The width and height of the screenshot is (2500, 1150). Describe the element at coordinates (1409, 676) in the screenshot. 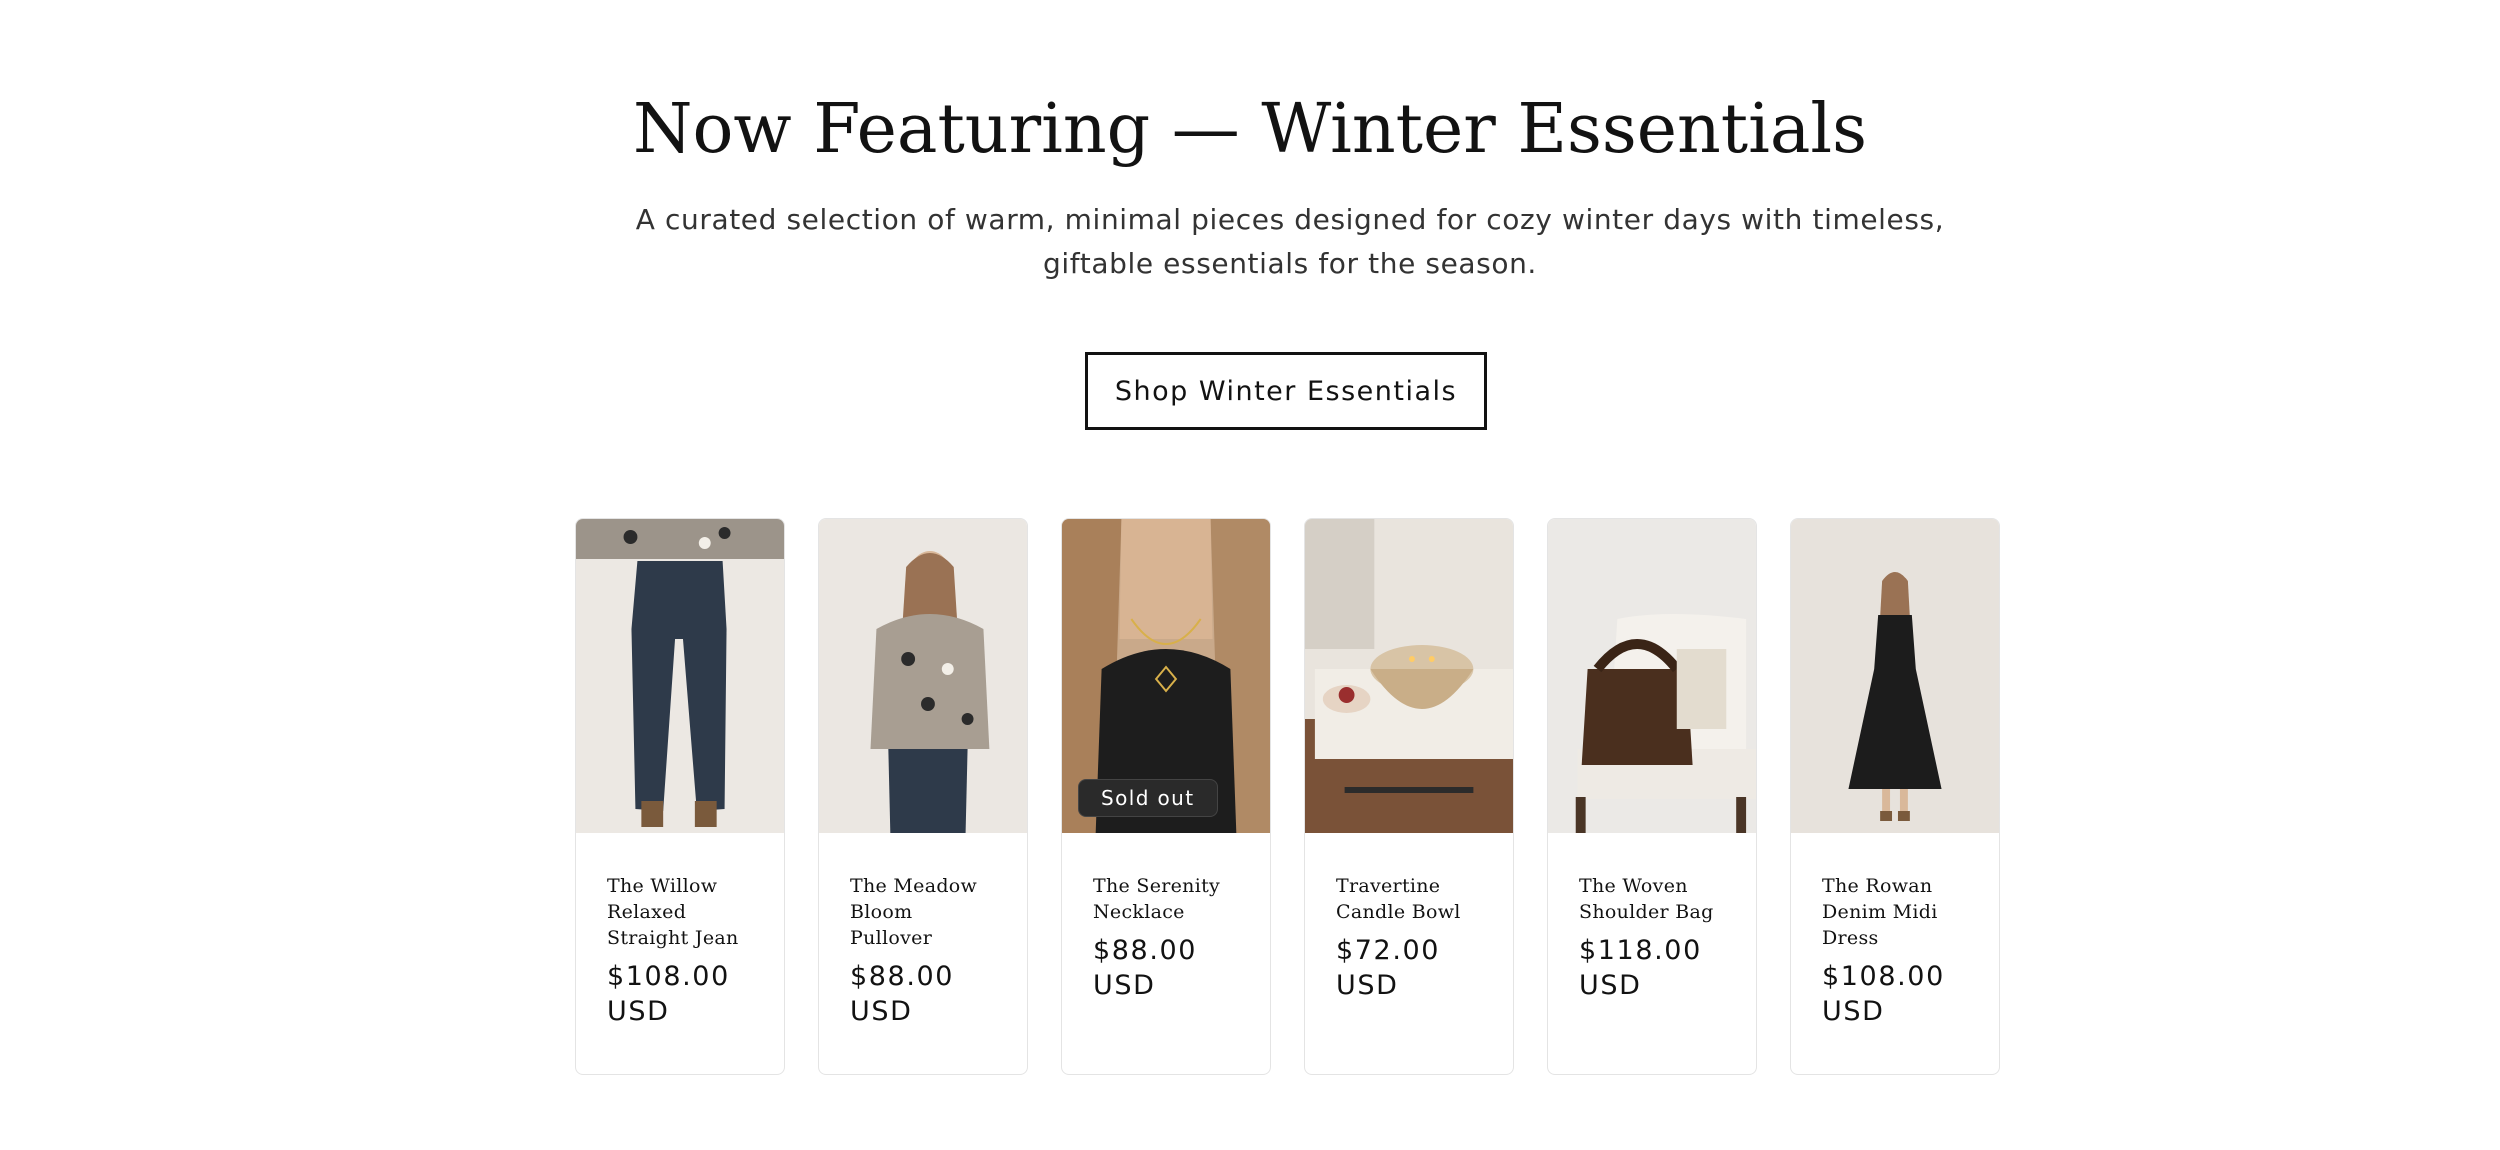

I see `product-image-candle-bowl` at that location.